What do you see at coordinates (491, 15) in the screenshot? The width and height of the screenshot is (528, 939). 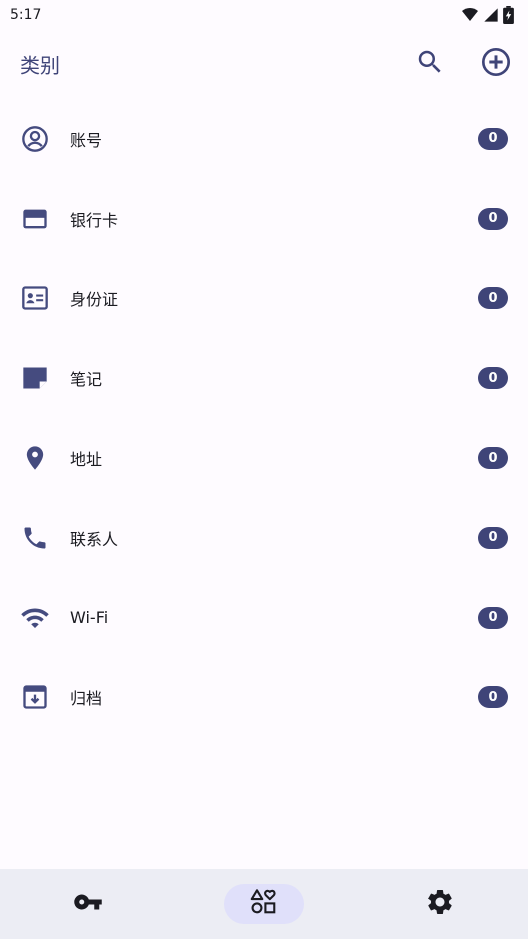 I see `cellular-signal-icon` at bounding box center [491, 15].